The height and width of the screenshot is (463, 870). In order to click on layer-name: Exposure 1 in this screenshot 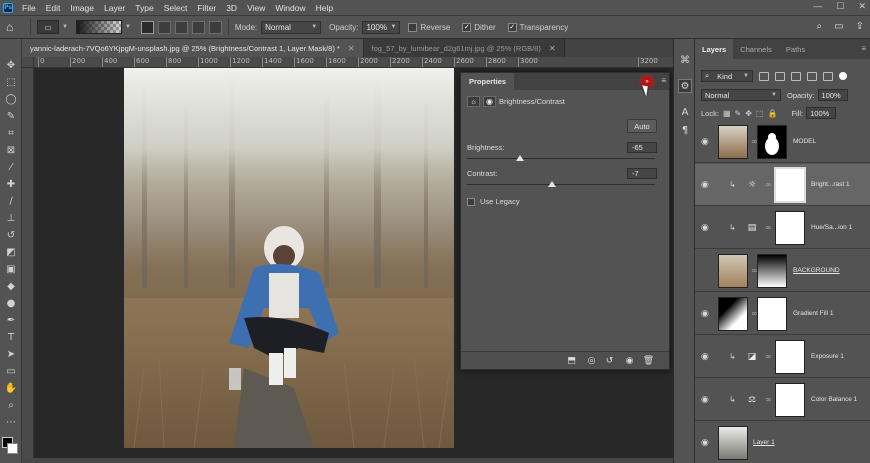, I will do `click(827, 356)`.